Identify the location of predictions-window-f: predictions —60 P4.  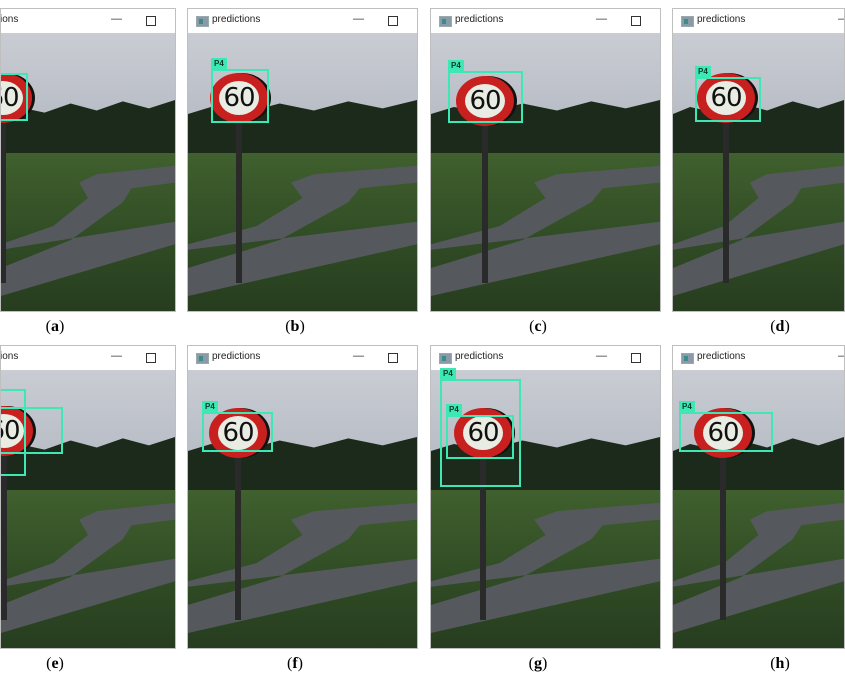
(302, 497).